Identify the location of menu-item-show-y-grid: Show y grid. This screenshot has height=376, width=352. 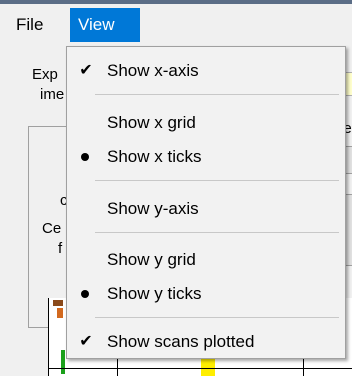
(206, 260).